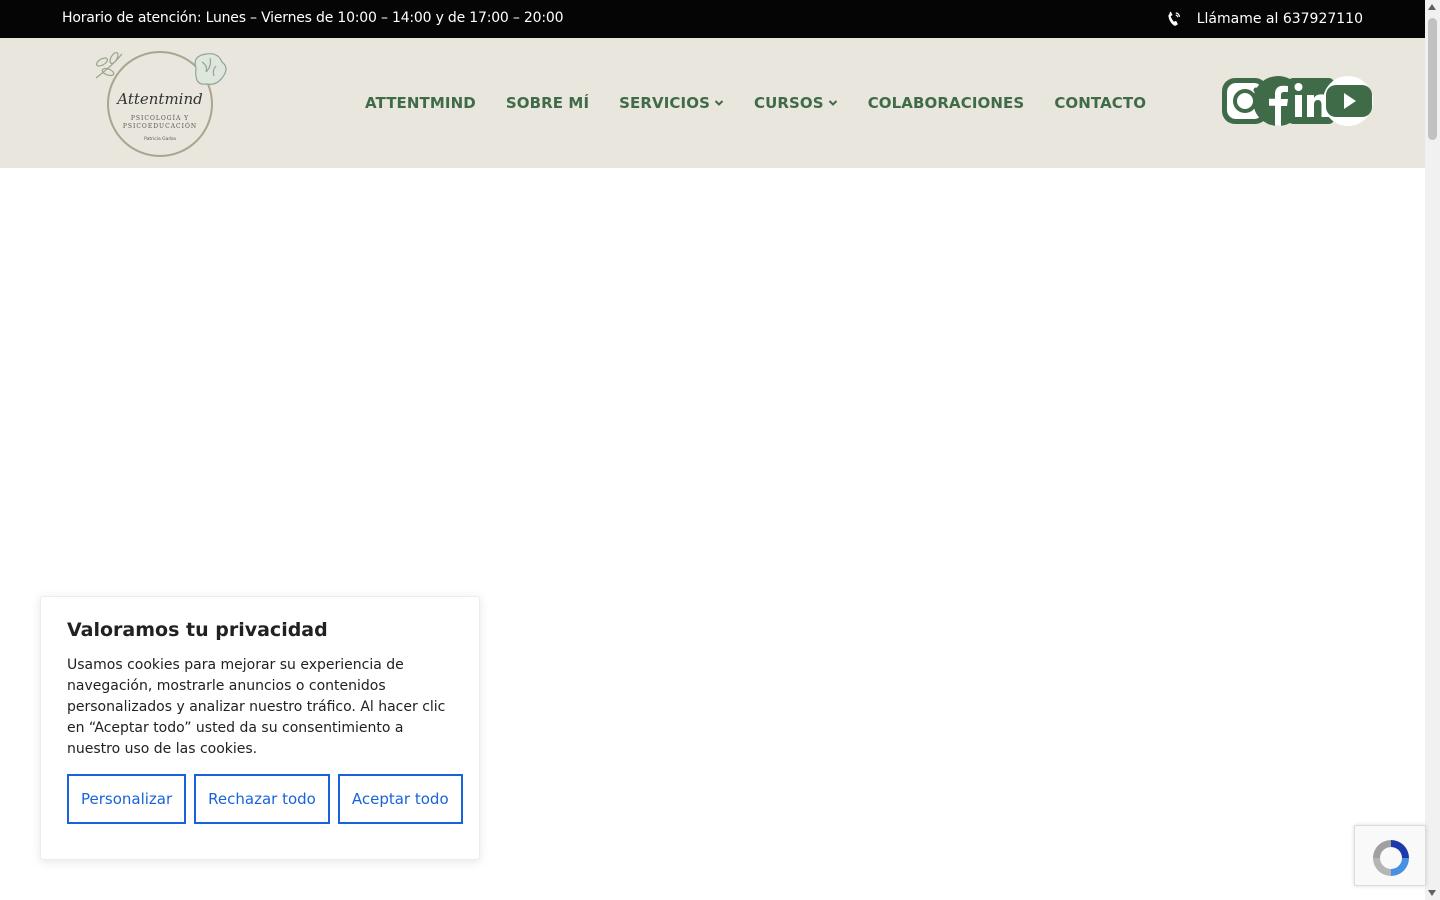 This screenshot has width=1440, height=900. Describe the element at coordinates (1297, 101) in the screenshot. I see `social-links` at that location.